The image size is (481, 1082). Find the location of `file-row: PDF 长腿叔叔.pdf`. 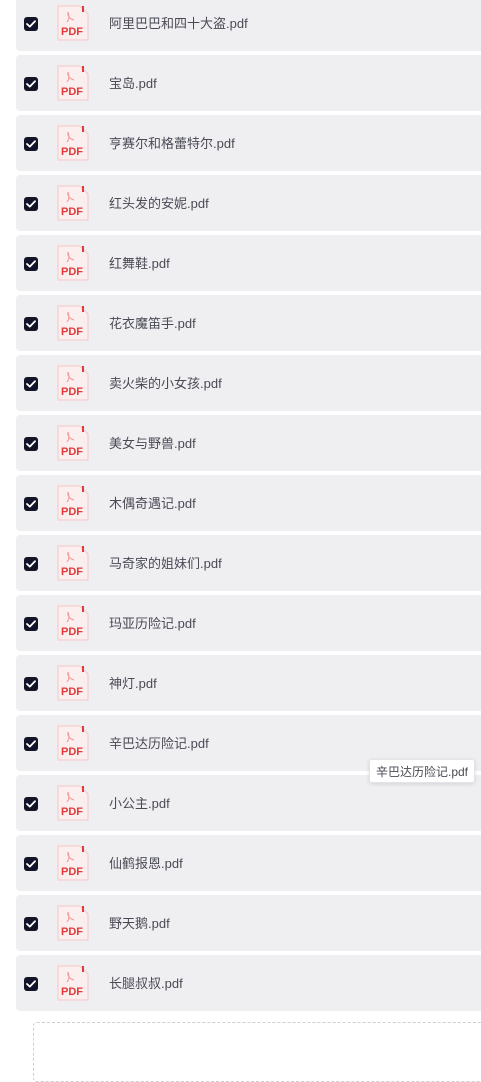

file-row: PDF 长腿叔叔.pdf is located at coordinates (248, 983).